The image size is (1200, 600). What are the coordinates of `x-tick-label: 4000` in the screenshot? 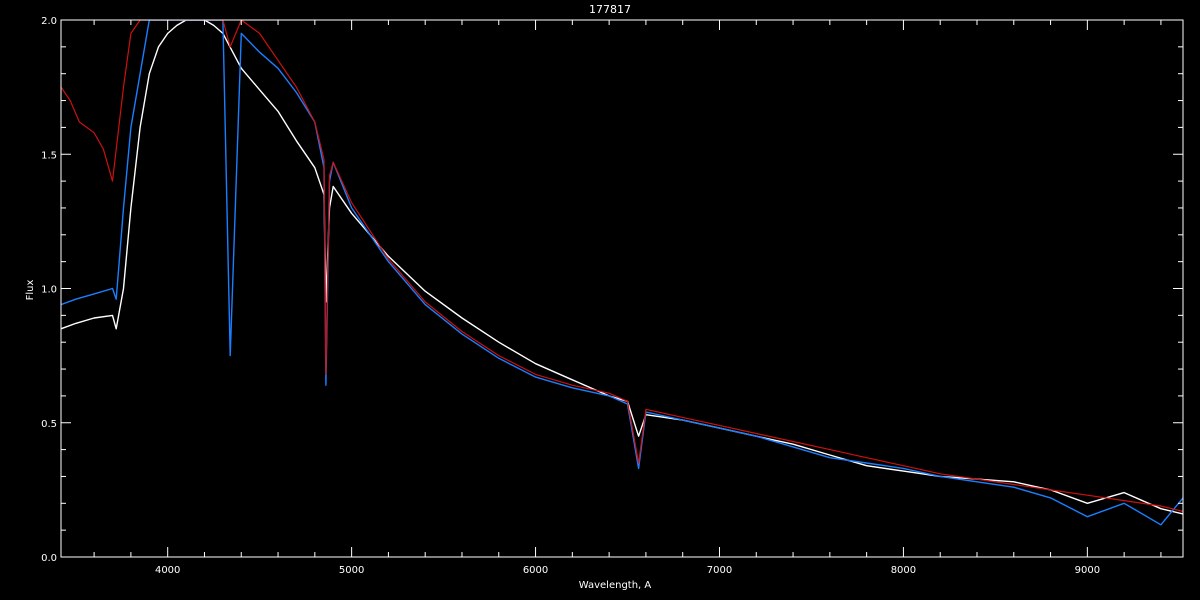 It's located at (167, 570).